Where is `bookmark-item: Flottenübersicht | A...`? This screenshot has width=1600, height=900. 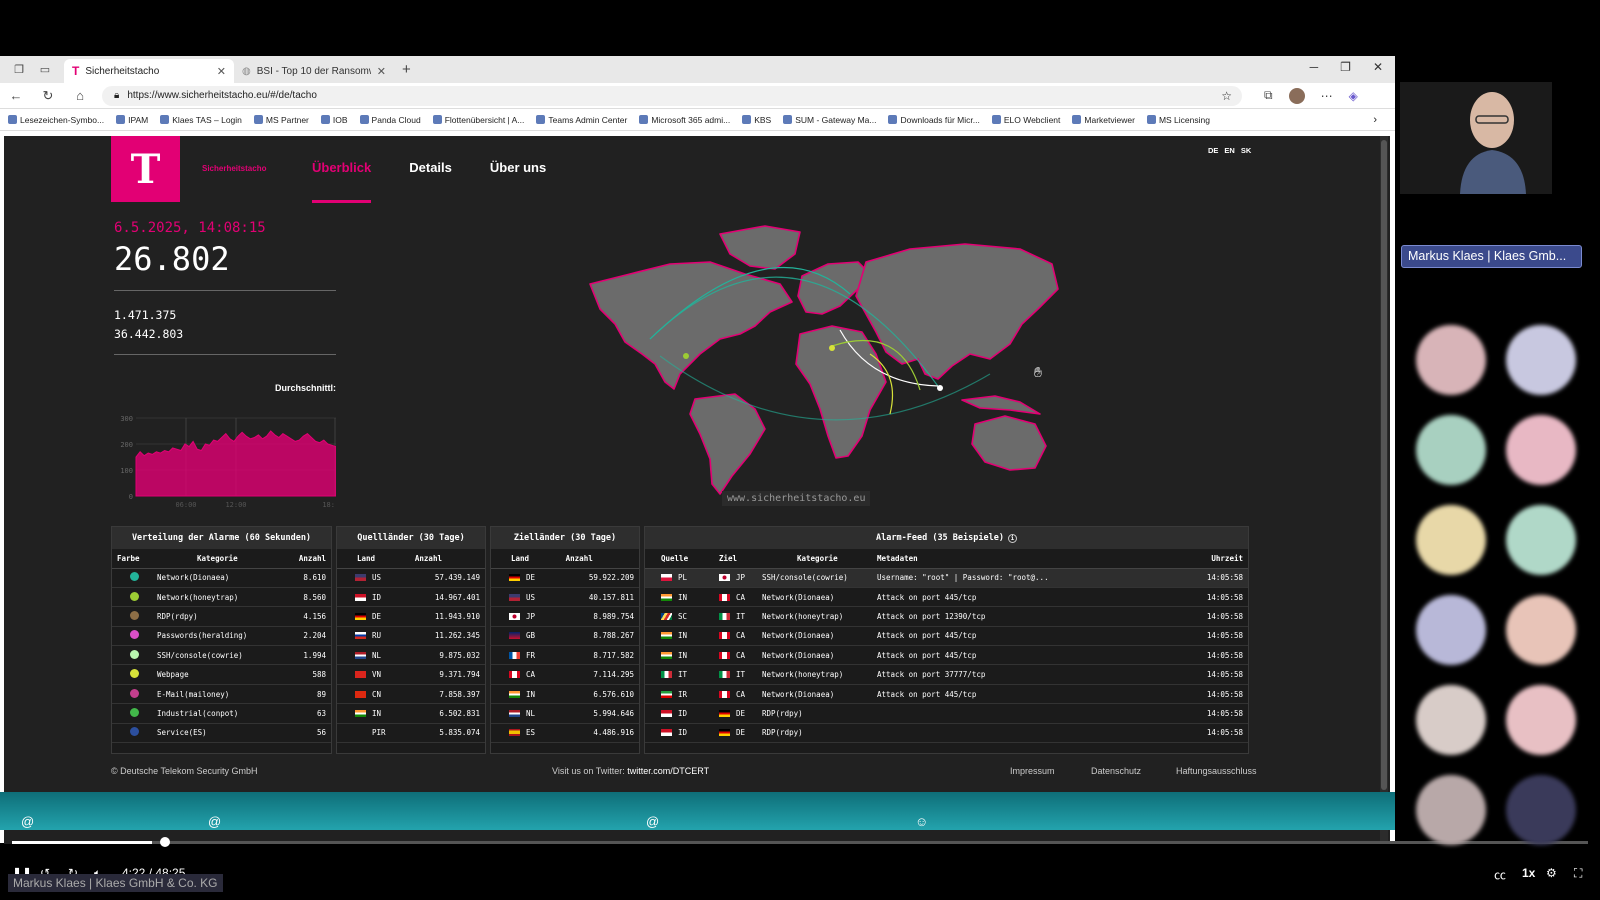 bookmark-item: Flottenübersicht | A... is located at coordinates (478, 120).